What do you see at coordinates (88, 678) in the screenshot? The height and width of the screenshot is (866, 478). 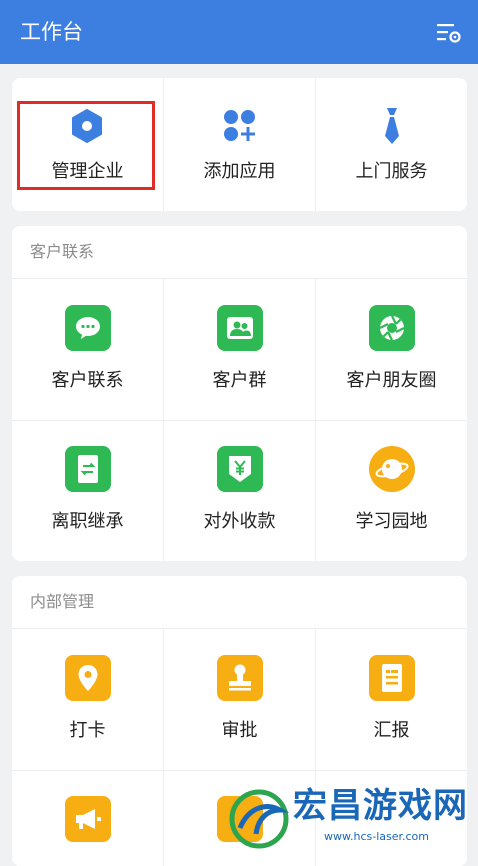 I see `location-pin-icon` at bounding box center [88, 678].